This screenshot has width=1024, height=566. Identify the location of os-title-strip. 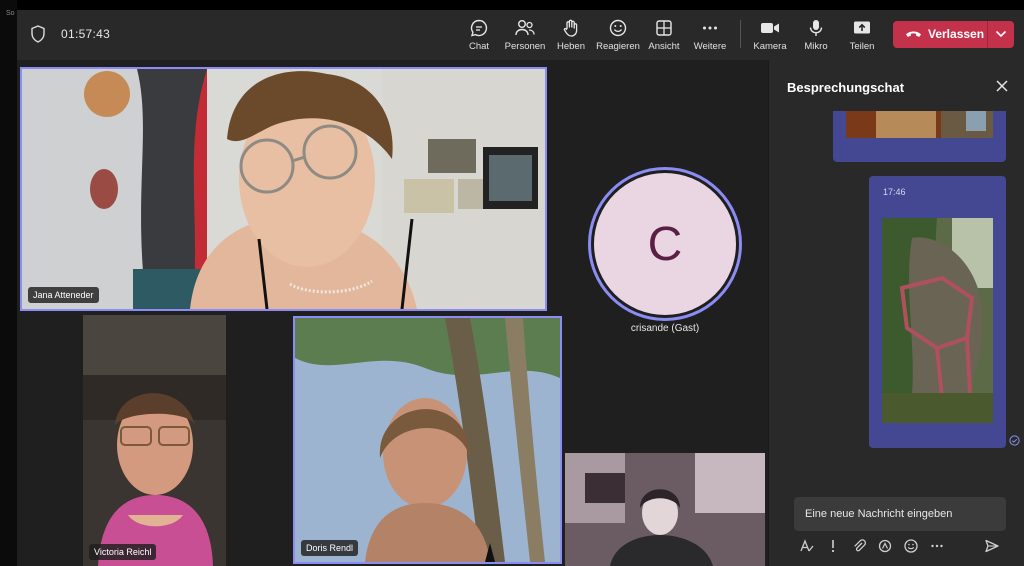
(512, 5).